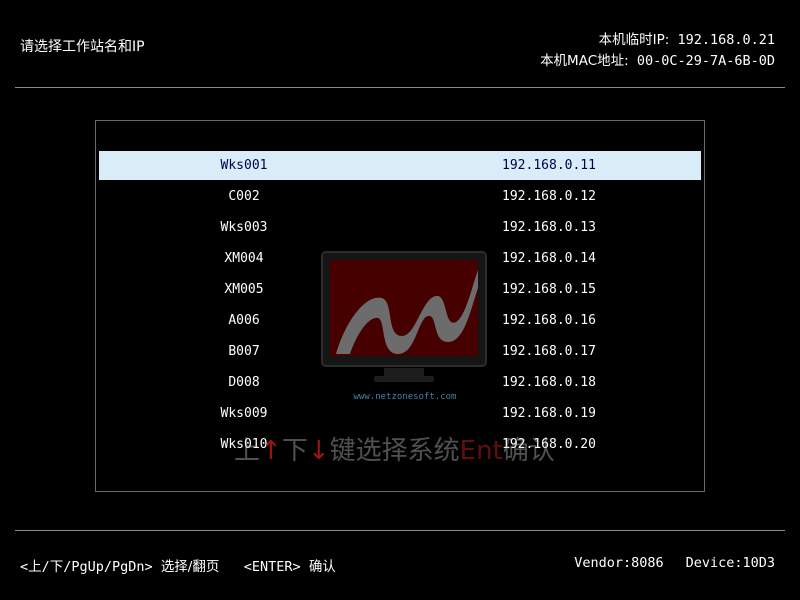  I want to click on workstation-row: Wks009 192.168.0.19, so click(400, 413).